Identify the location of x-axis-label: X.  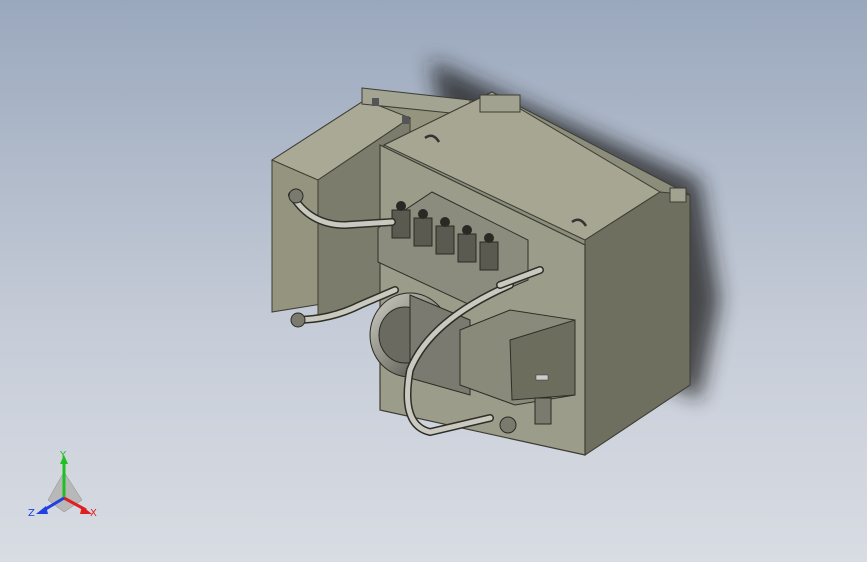
(93, 513).